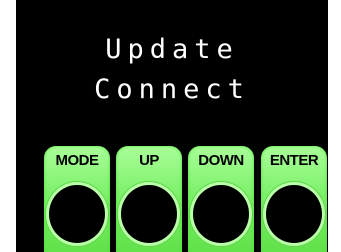 The width and height of the screenshot is (341, 252). I want to click on display-line-2: Connect, so click(172, 89).